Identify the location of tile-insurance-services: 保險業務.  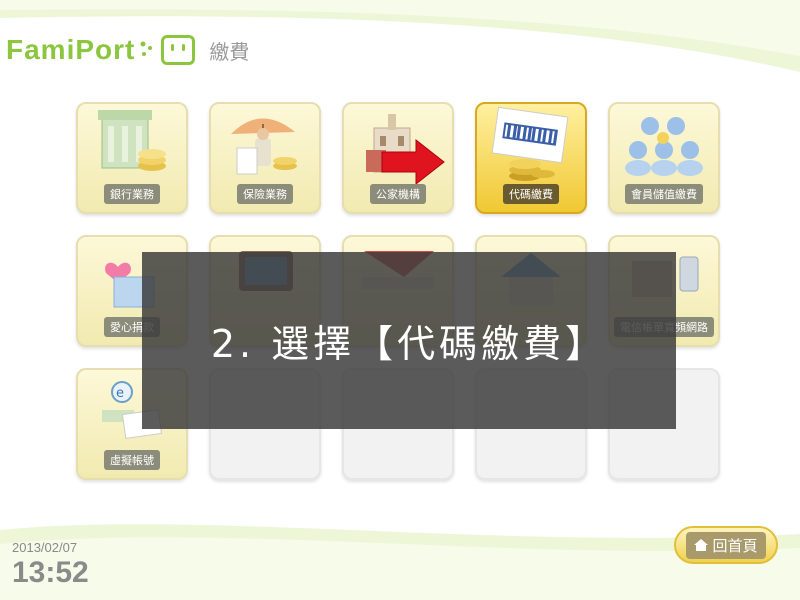
(265, 158).